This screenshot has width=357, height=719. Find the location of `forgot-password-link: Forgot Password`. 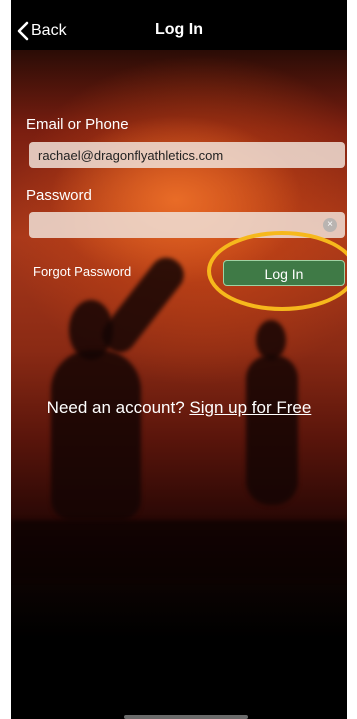

forgot-password-link: Forgot Password is located at coordinates (82, 271).